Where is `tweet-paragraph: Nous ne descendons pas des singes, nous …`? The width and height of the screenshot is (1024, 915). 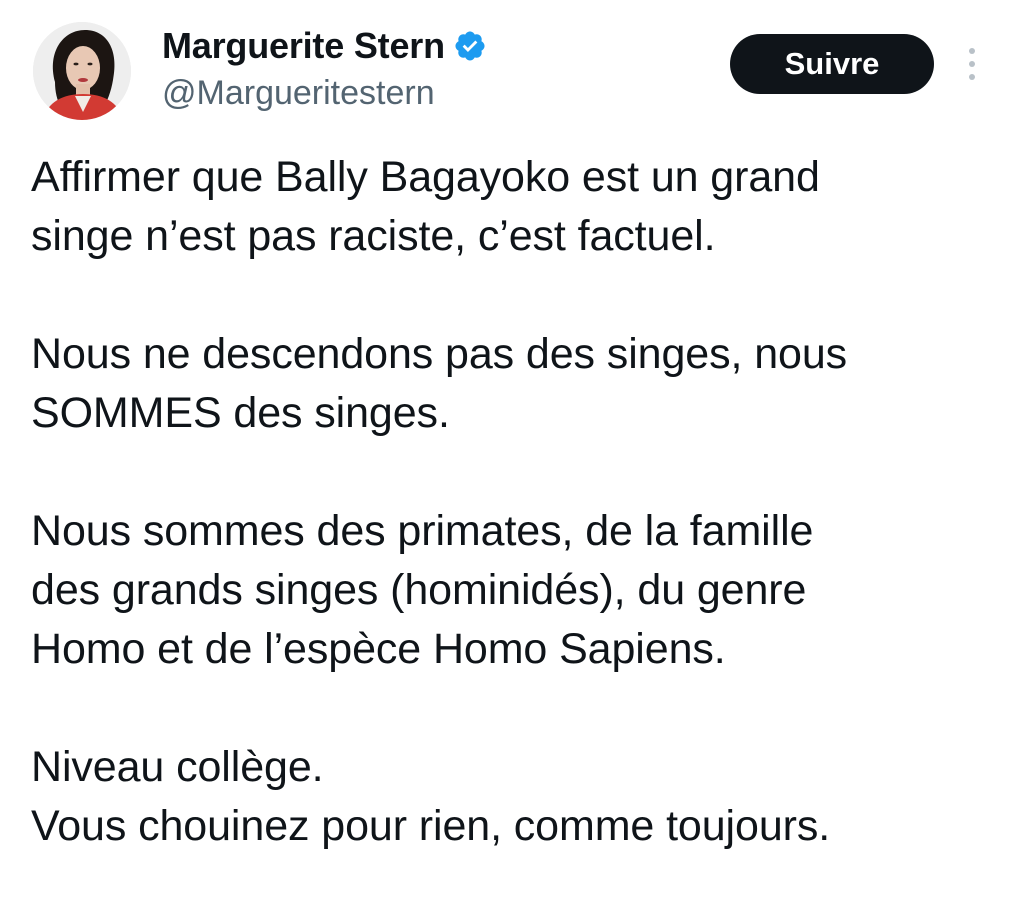
tweet-paragraph: Nous ne descendons pas des singes, nous … is located at coordinates (521, 384).